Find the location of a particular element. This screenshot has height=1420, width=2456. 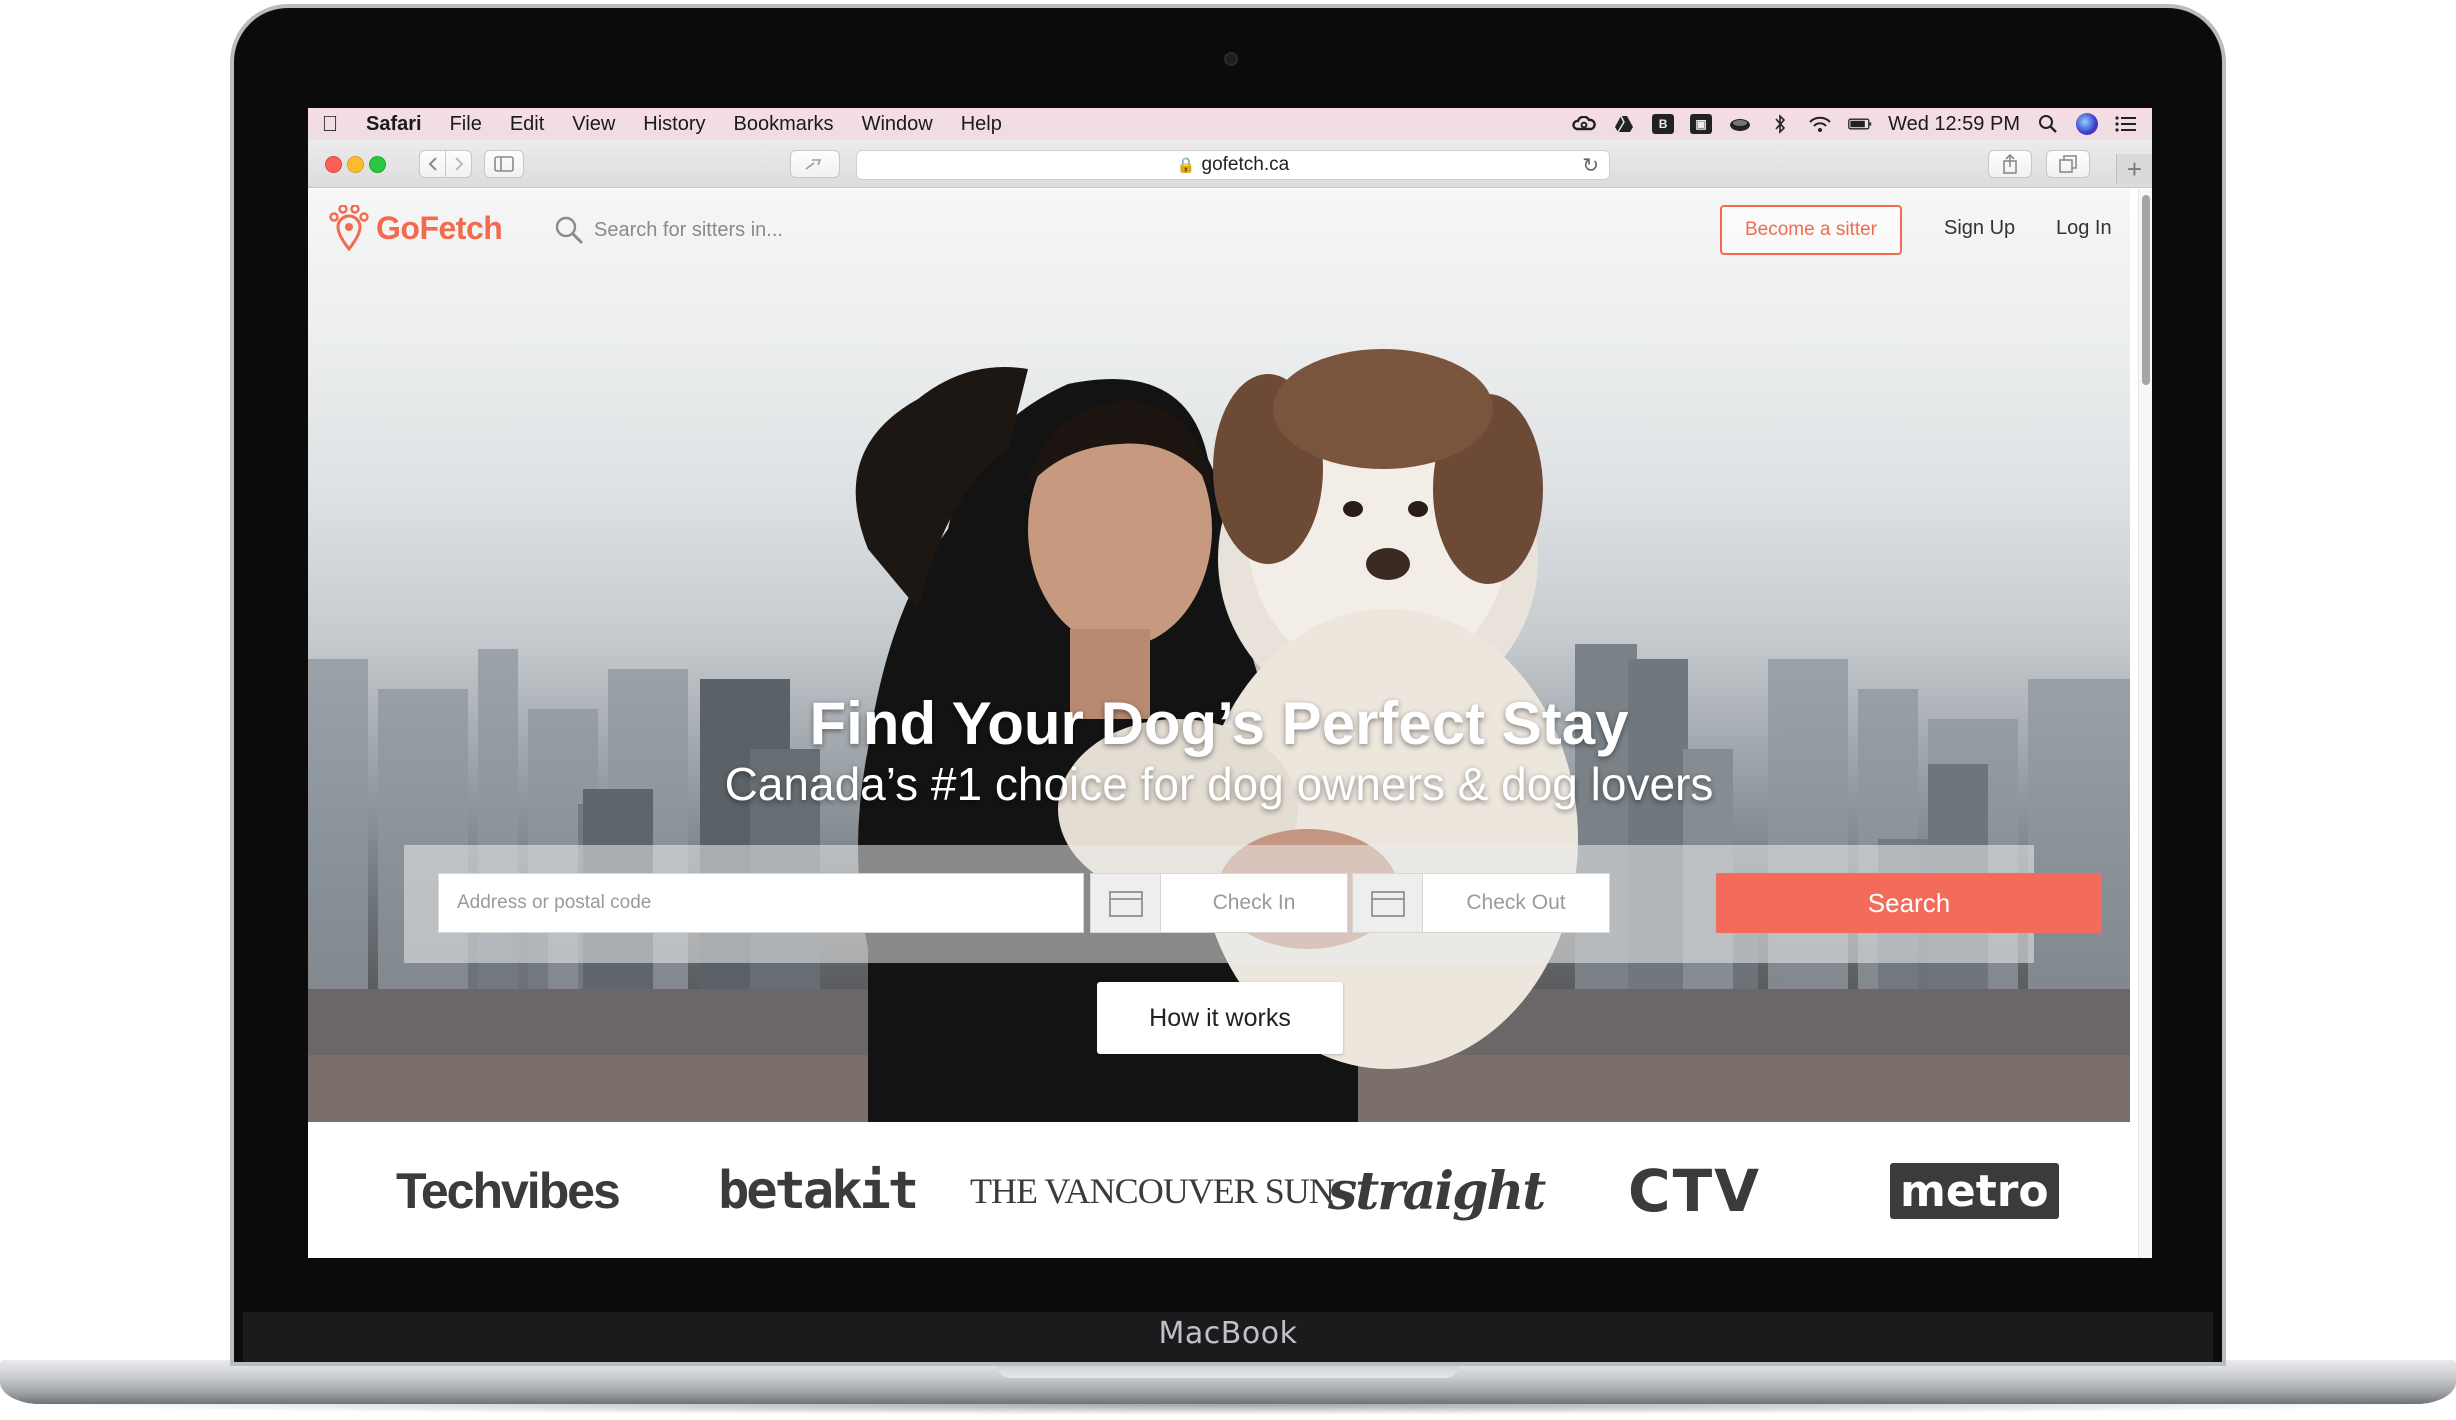

app-box-icon: B is located at coordinates (1663, 124).